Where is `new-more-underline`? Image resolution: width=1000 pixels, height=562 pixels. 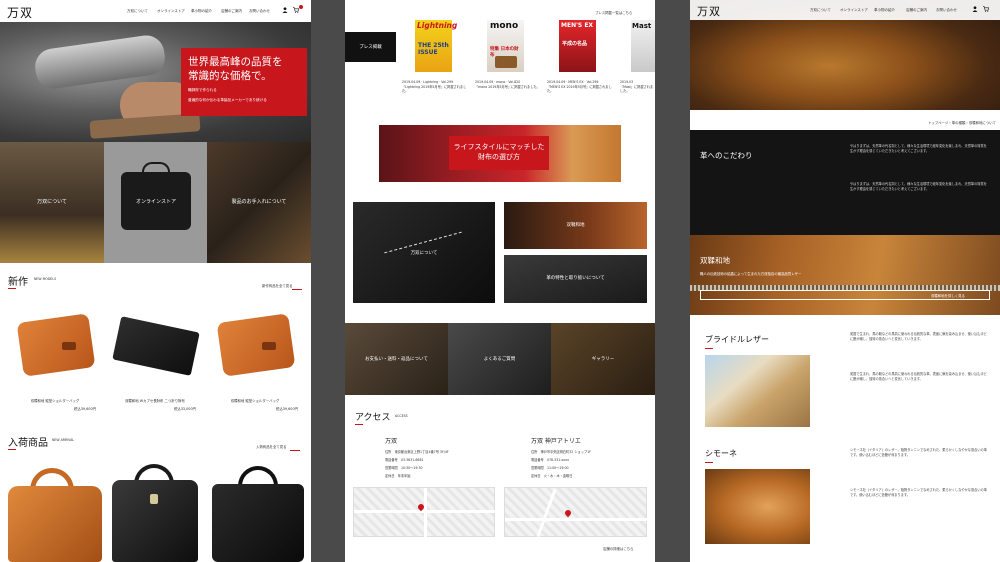 new-more-underline is located at coordinates (297, 289).